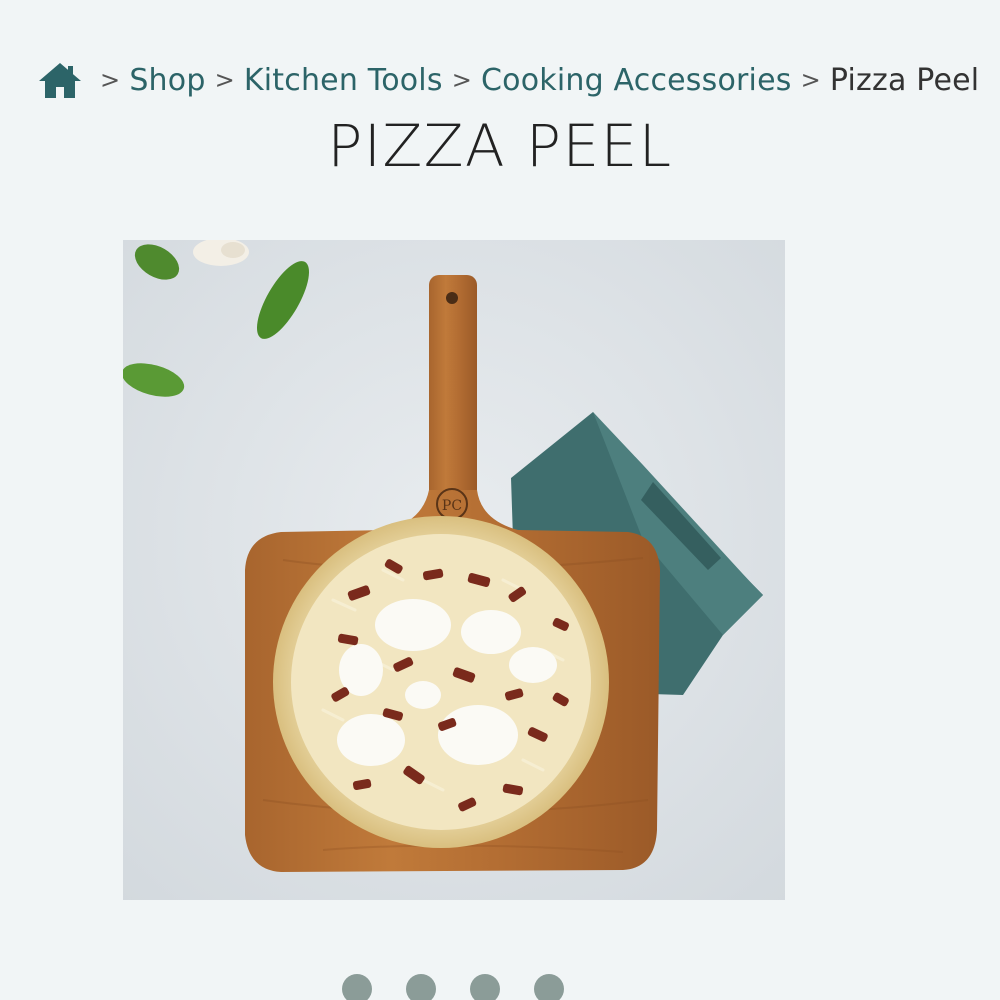  Describe the element at coordinates (343, 80) in the screenshot. I see `breadcrumb-link-kitchen-tools: Kitchen Tools` at that location.